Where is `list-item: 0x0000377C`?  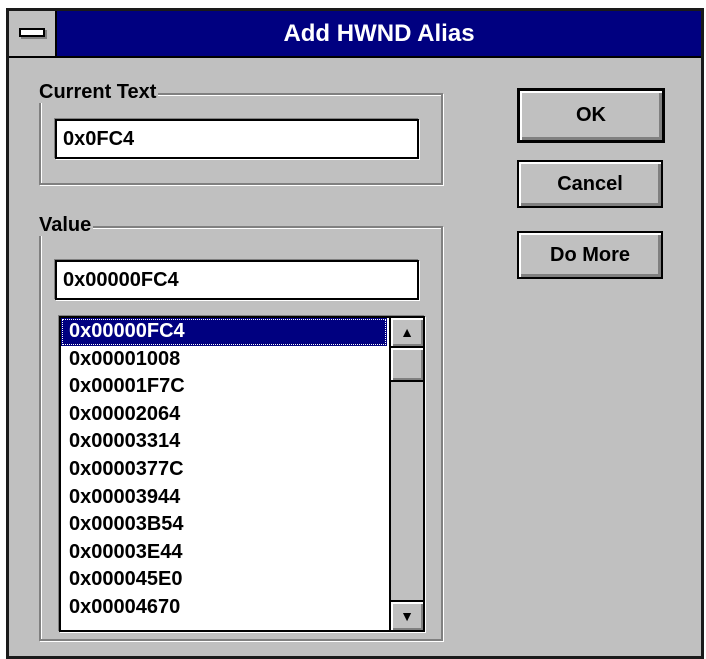
list-item: 0x0000377C is located at coordinates (224, 470).